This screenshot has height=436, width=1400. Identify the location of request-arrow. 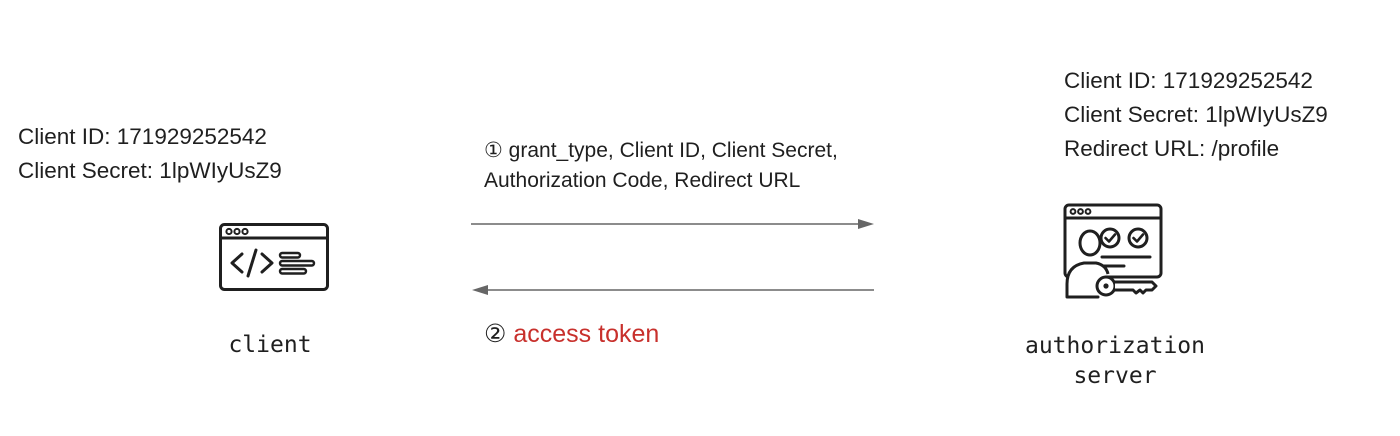
(672, 224).